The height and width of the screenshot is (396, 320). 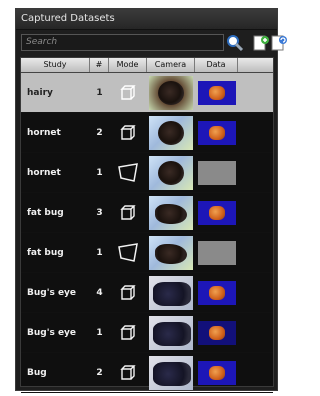 I want to click on column-header-count: #, so click(x=99, y=65).